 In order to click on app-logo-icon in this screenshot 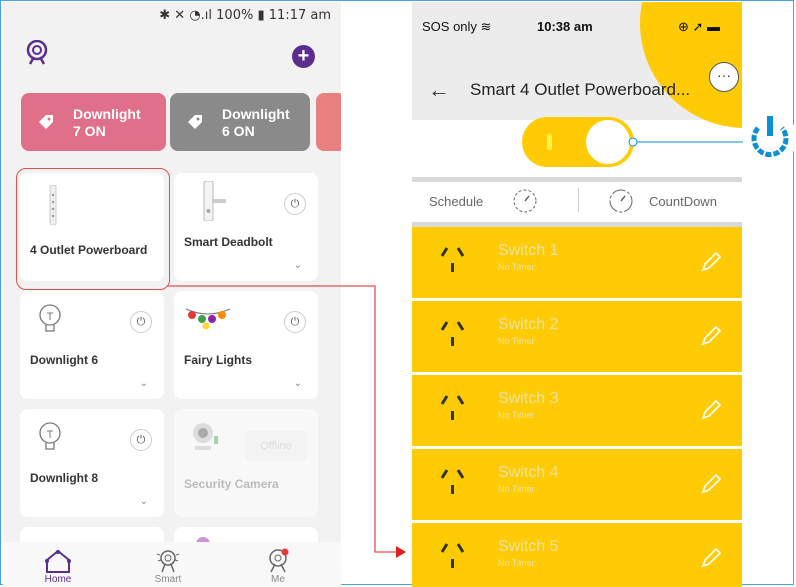, I will do `click(37, 53)`.